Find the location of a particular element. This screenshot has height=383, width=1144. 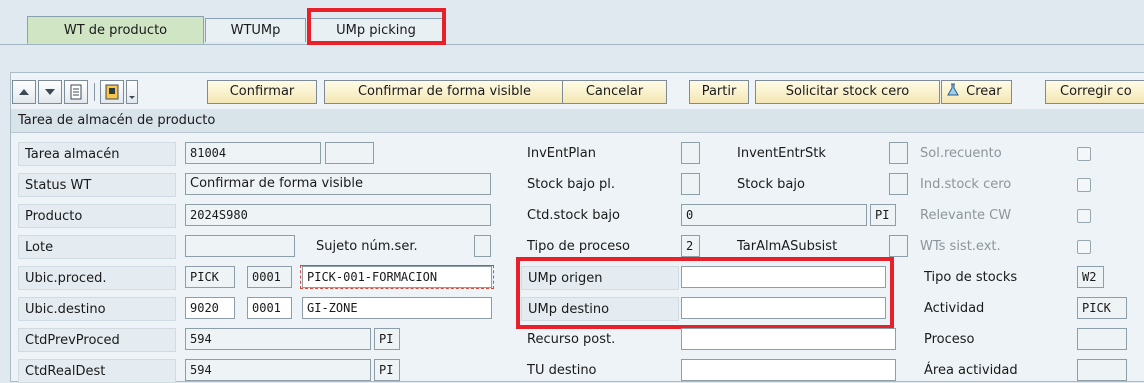

dest-bin-field: GI-ZONE is located at coordinates (397, 308).